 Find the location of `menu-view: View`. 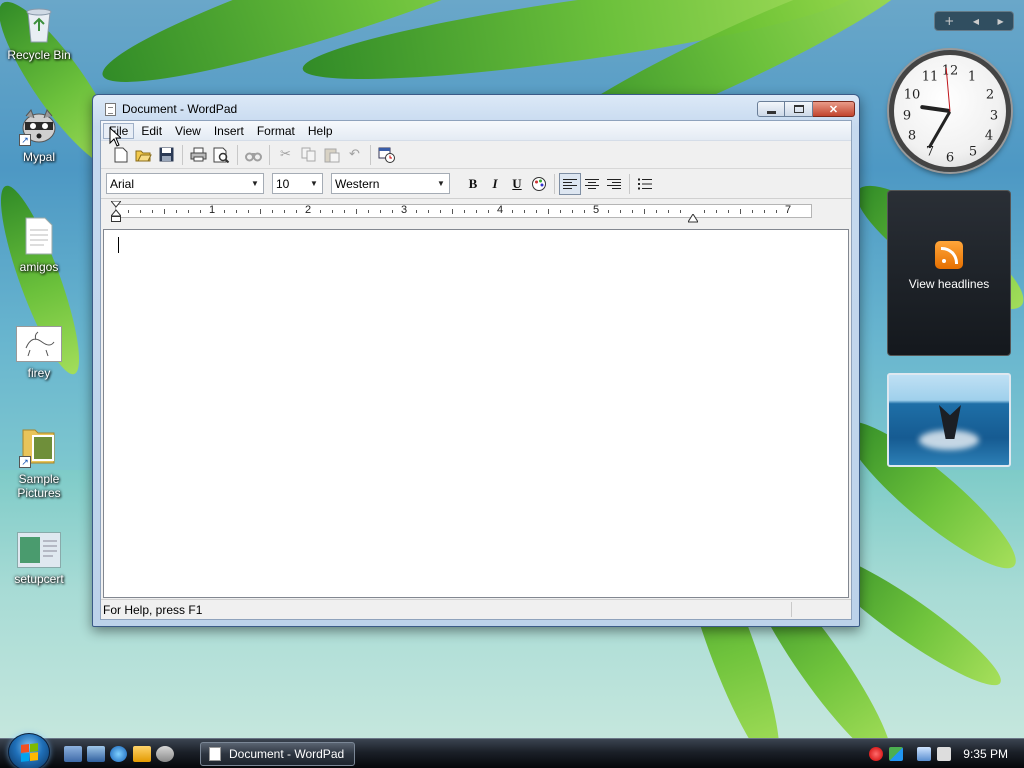

menu-view: View is located at coordinates (188, 131).